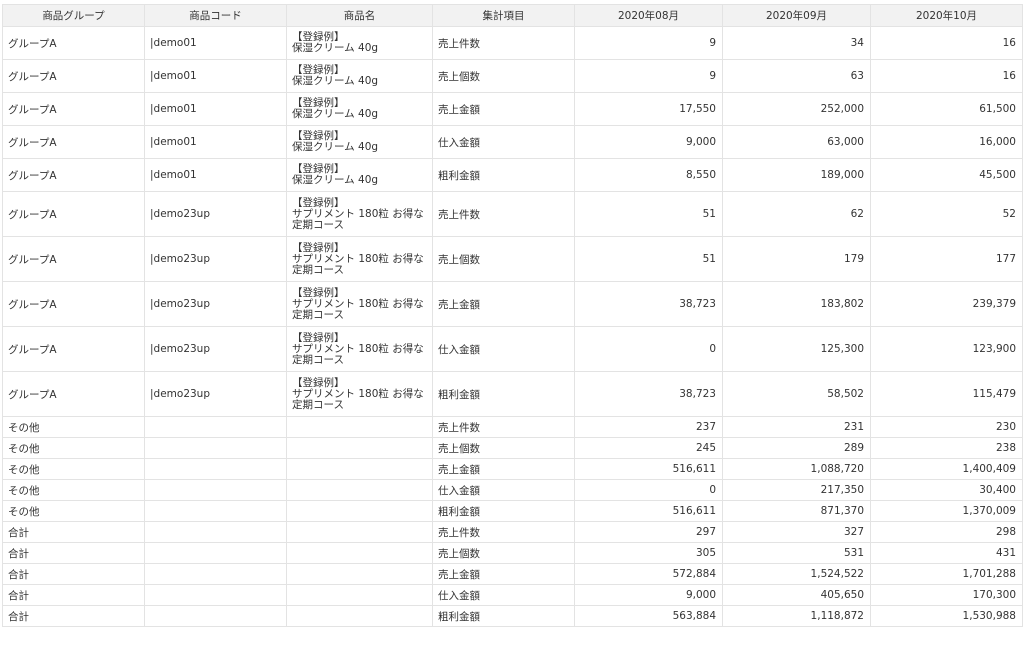  I want to click on cell-value-2020-09: 183,802, so click(796, 304).